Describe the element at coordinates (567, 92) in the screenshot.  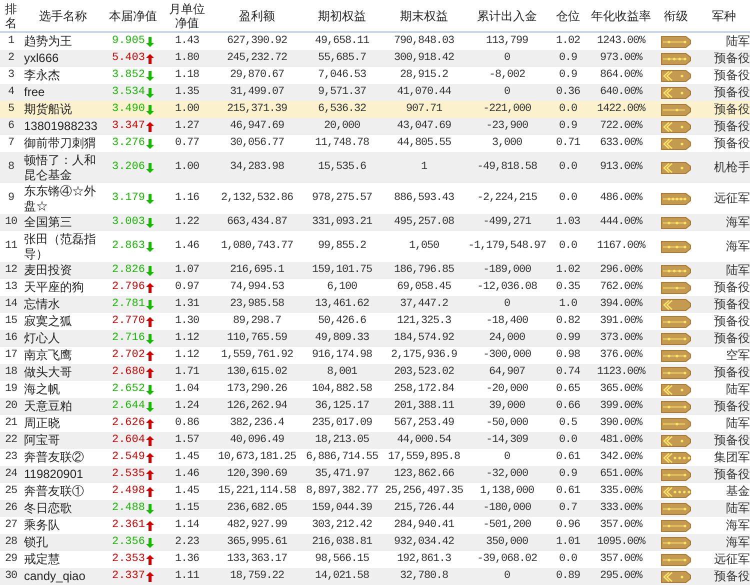
I see `table-cell-text: 0.36` at that location.